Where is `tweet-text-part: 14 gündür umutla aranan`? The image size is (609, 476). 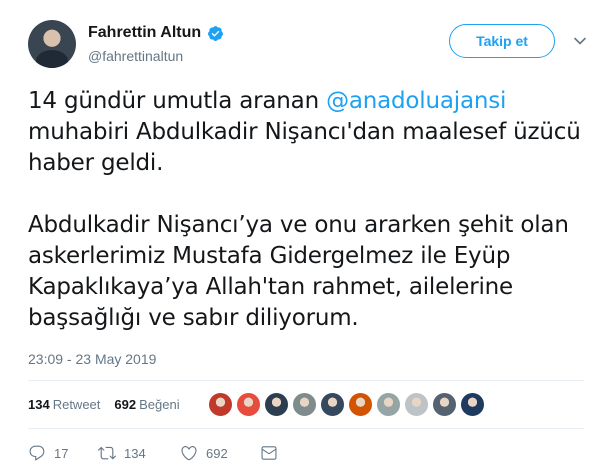
tweet-text-part: 14 gündür umutla aranan is located at coordinates (177, 101).